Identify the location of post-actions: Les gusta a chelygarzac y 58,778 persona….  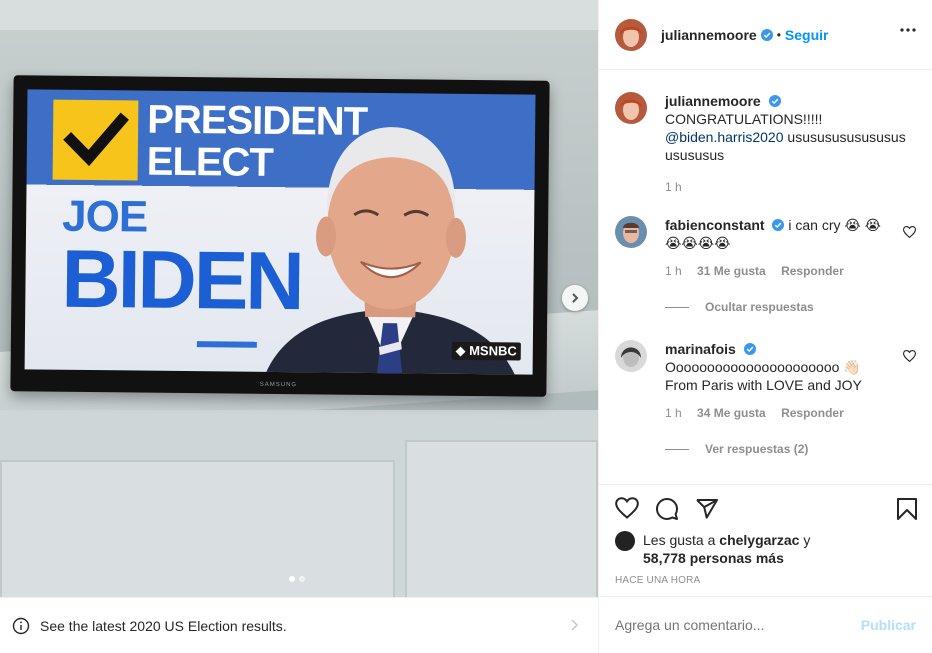
(765, 540).